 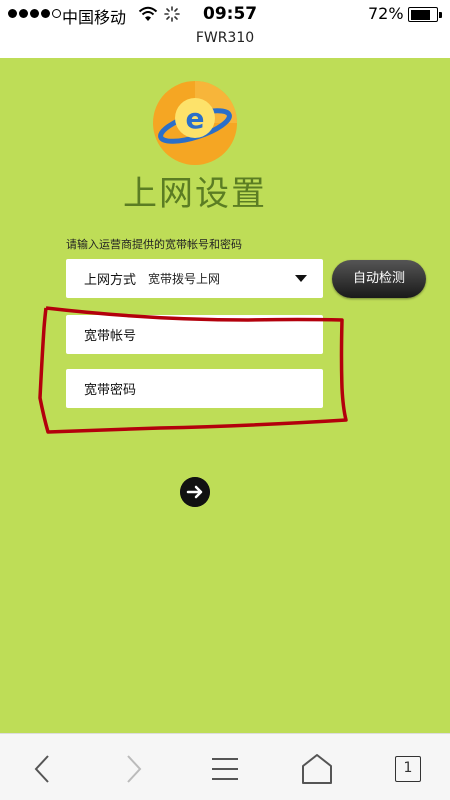 What do you see at coordinates (195, 492) in the screenshot?
I see `next-arrow-button` at bounding box center [195, 492].